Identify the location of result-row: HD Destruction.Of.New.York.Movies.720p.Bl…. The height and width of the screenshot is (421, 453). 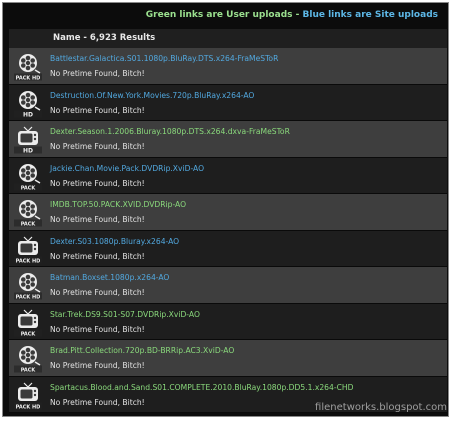
(228, 102).